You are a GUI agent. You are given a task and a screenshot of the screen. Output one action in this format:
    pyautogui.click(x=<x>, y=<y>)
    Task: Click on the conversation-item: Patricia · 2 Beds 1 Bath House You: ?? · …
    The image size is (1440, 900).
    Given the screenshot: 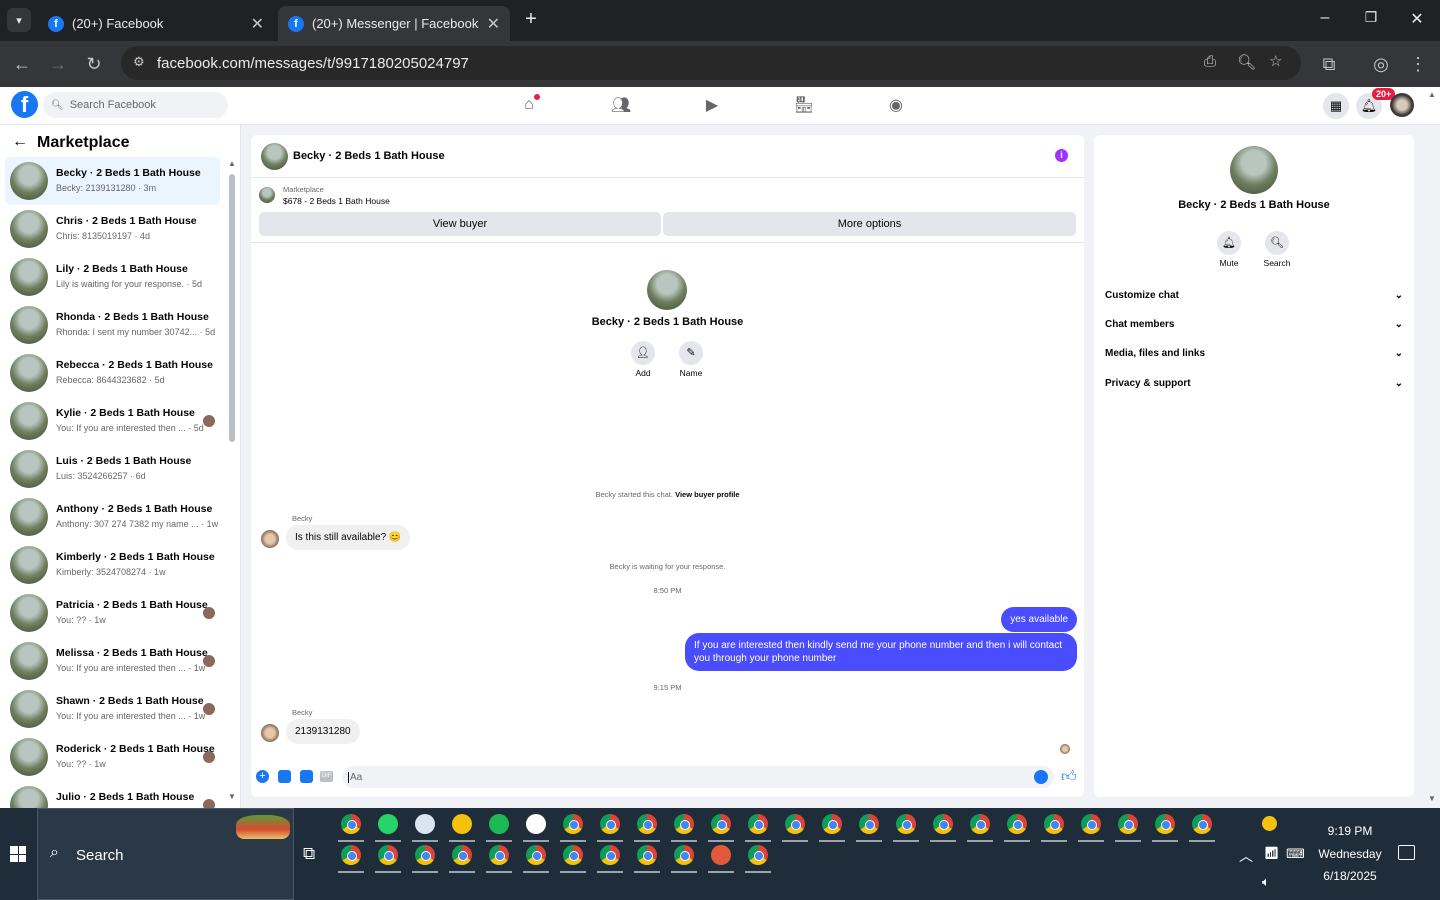 What is the action you would take?
    pyautogui.click(x=112, y=613)
    